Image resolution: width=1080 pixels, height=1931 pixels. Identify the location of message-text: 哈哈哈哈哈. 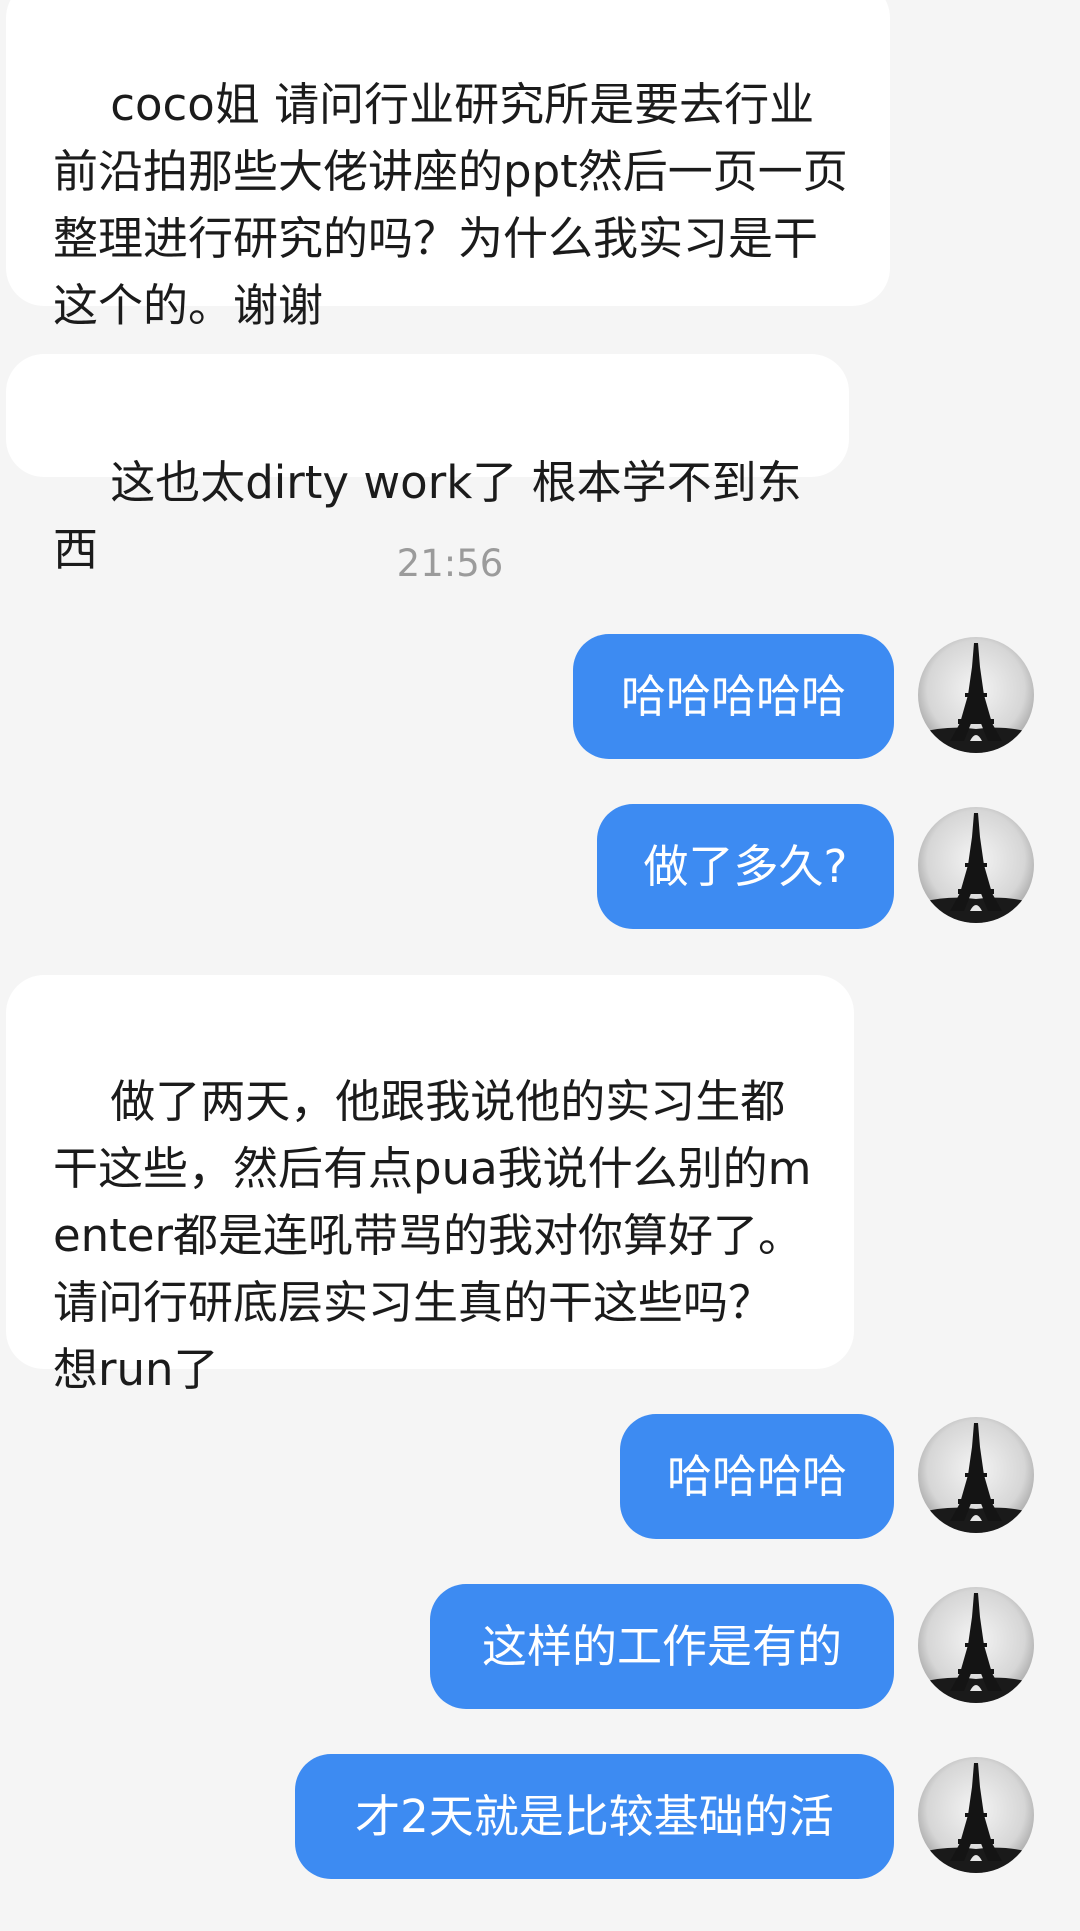
(733, 696).